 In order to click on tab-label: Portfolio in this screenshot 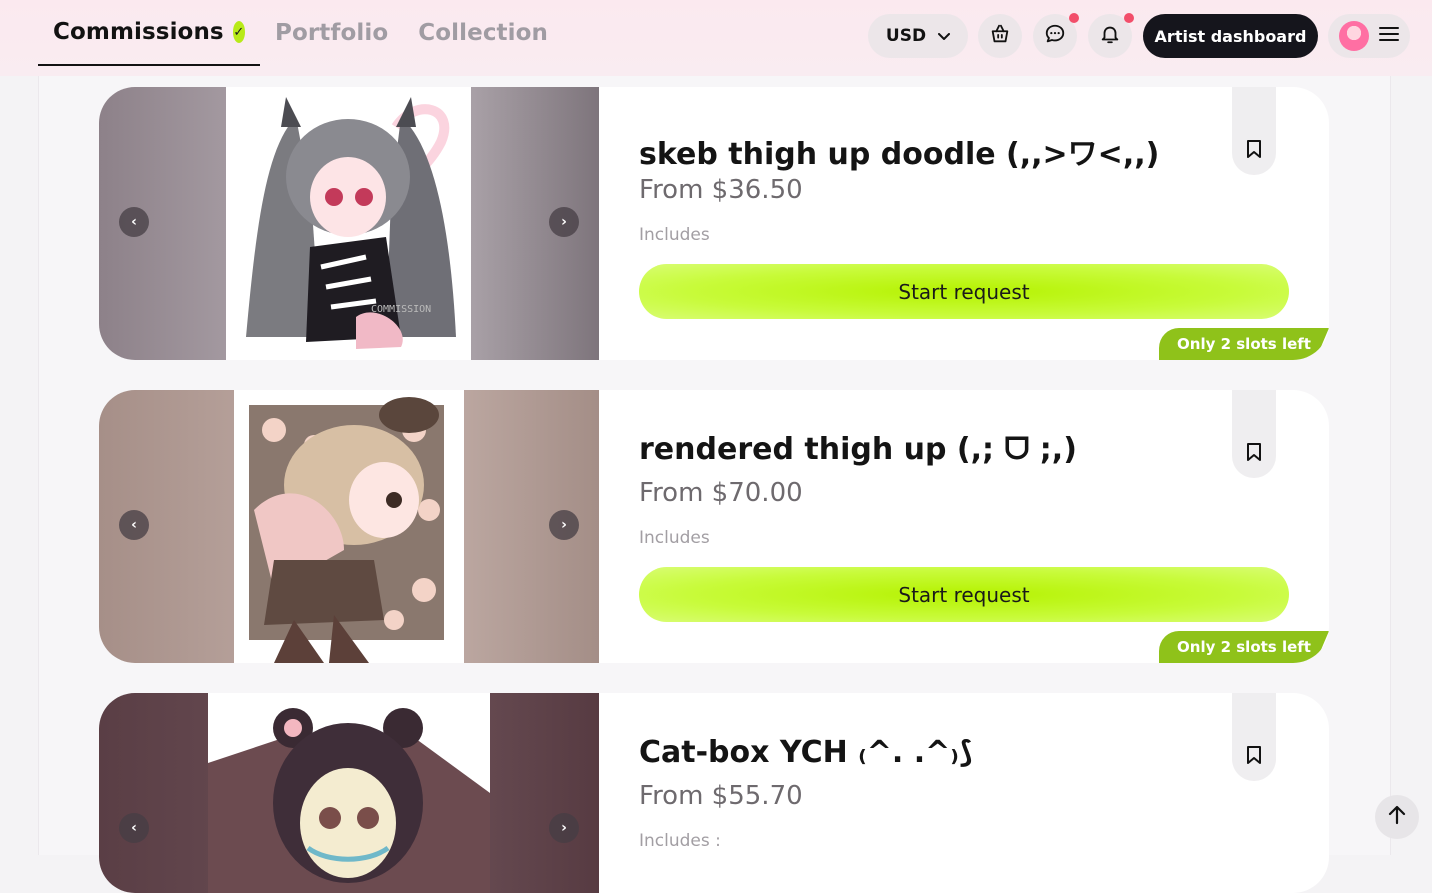, I will do `click(332, 33)`.